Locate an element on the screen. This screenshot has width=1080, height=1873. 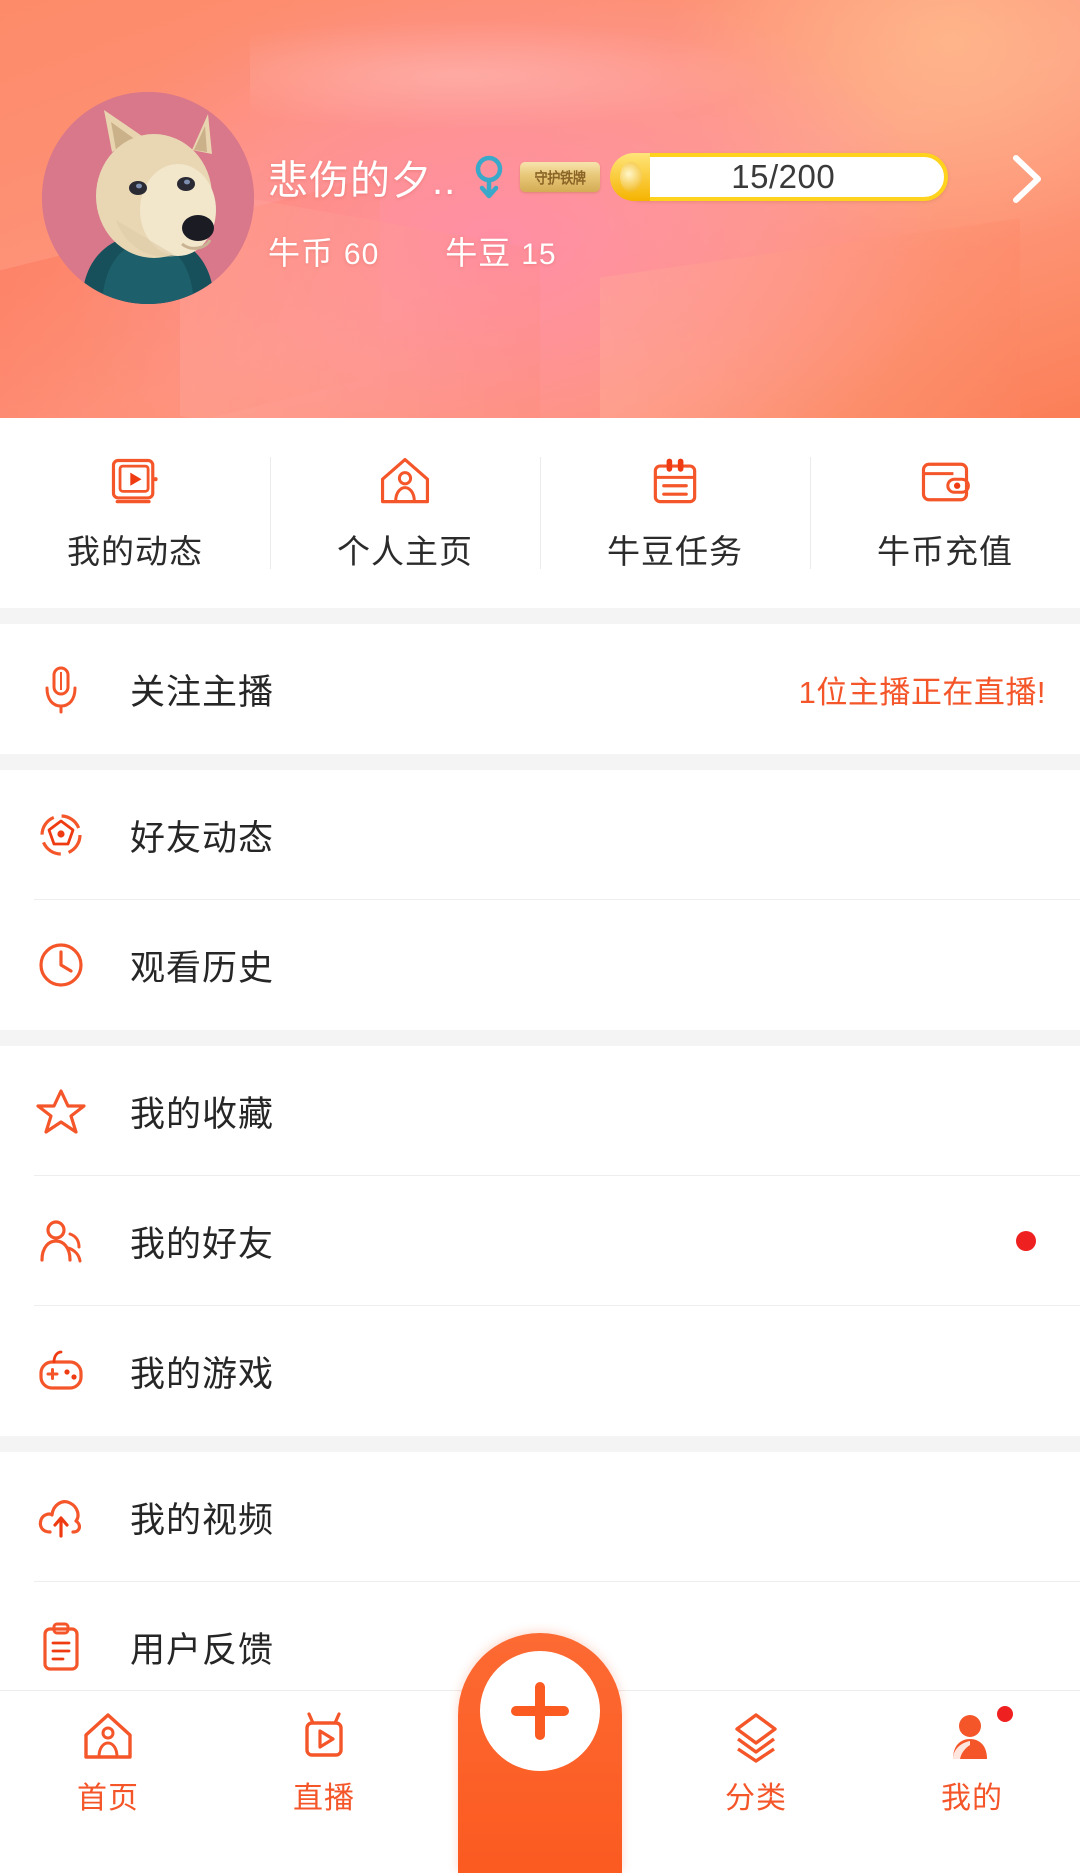
currency-niudou-value: 15 is located at coordinates (538, 254).